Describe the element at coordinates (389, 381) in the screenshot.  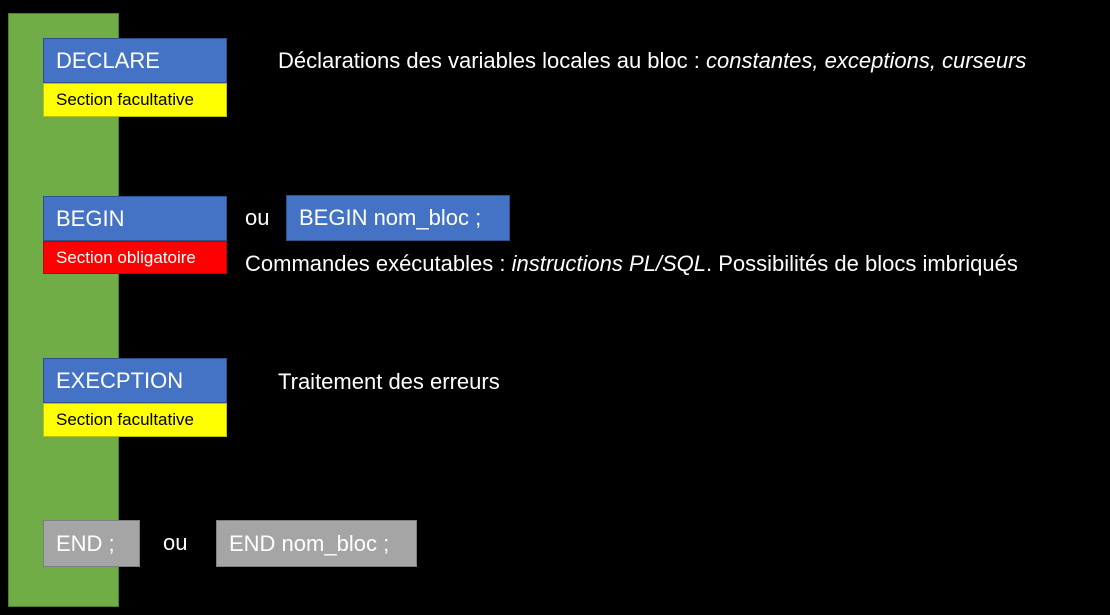
I see `exception-description: Traitement des erreurs` at that location.